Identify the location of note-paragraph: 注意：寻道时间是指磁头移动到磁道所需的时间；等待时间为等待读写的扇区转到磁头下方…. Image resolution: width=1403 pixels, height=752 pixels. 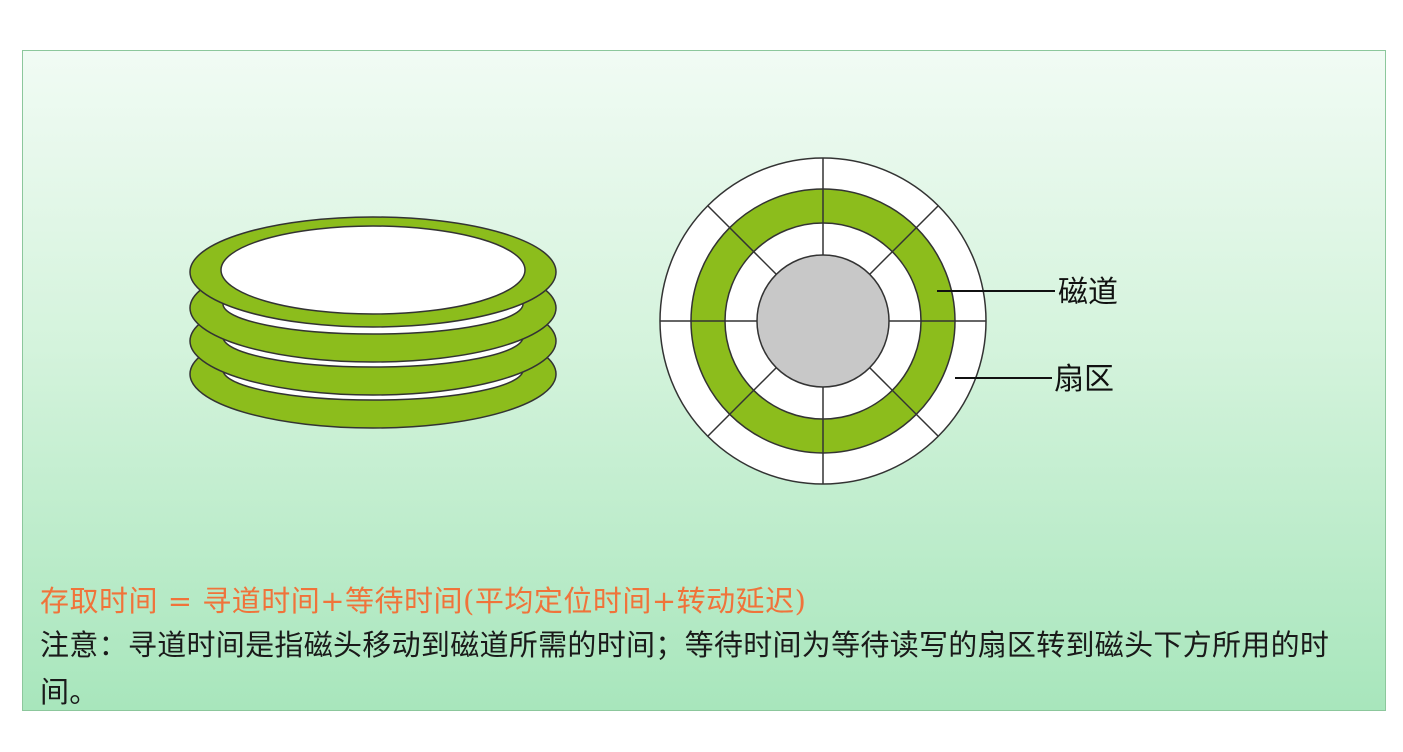
(685, 668).